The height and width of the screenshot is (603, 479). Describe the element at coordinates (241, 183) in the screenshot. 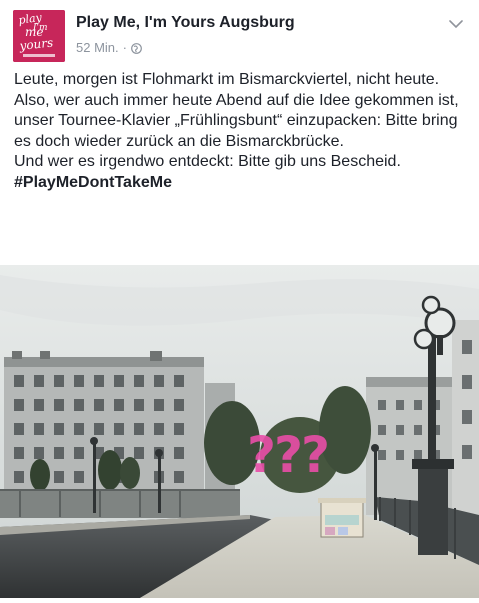

I see `hashtag-link: #PlayMeDontTakeMe` at that location.